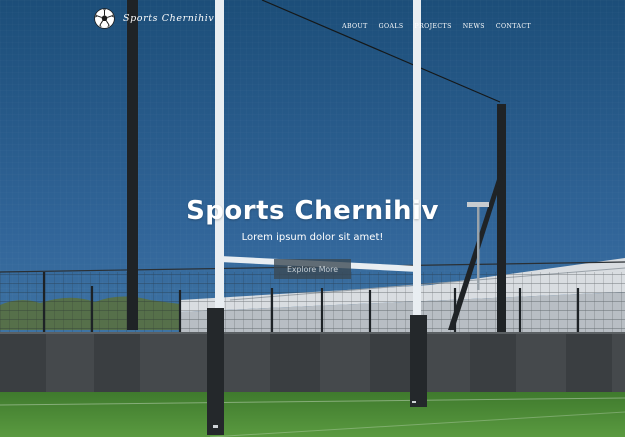 This screenshot has width=625, height=437. What do you see at coordinates (513, 22) in the screenshot?
I see `menu-item-contact: CONTACT` at bounding box center [513, 22].